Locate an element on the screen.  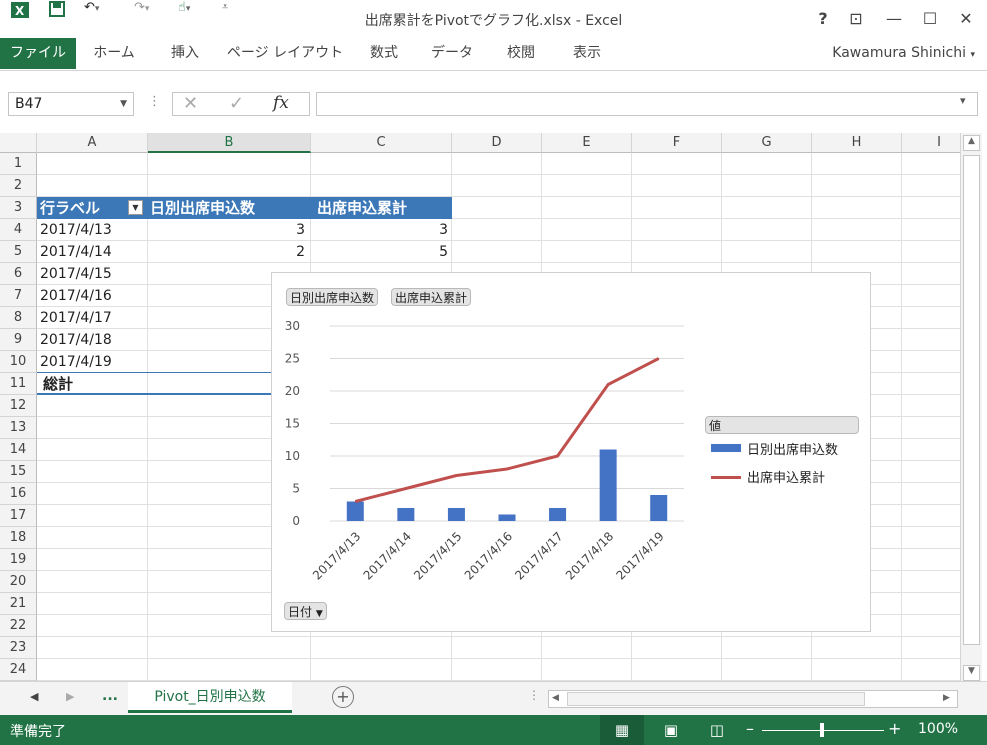
x-tick-label: 2017/4/18 is located at coordinates (589, 555).